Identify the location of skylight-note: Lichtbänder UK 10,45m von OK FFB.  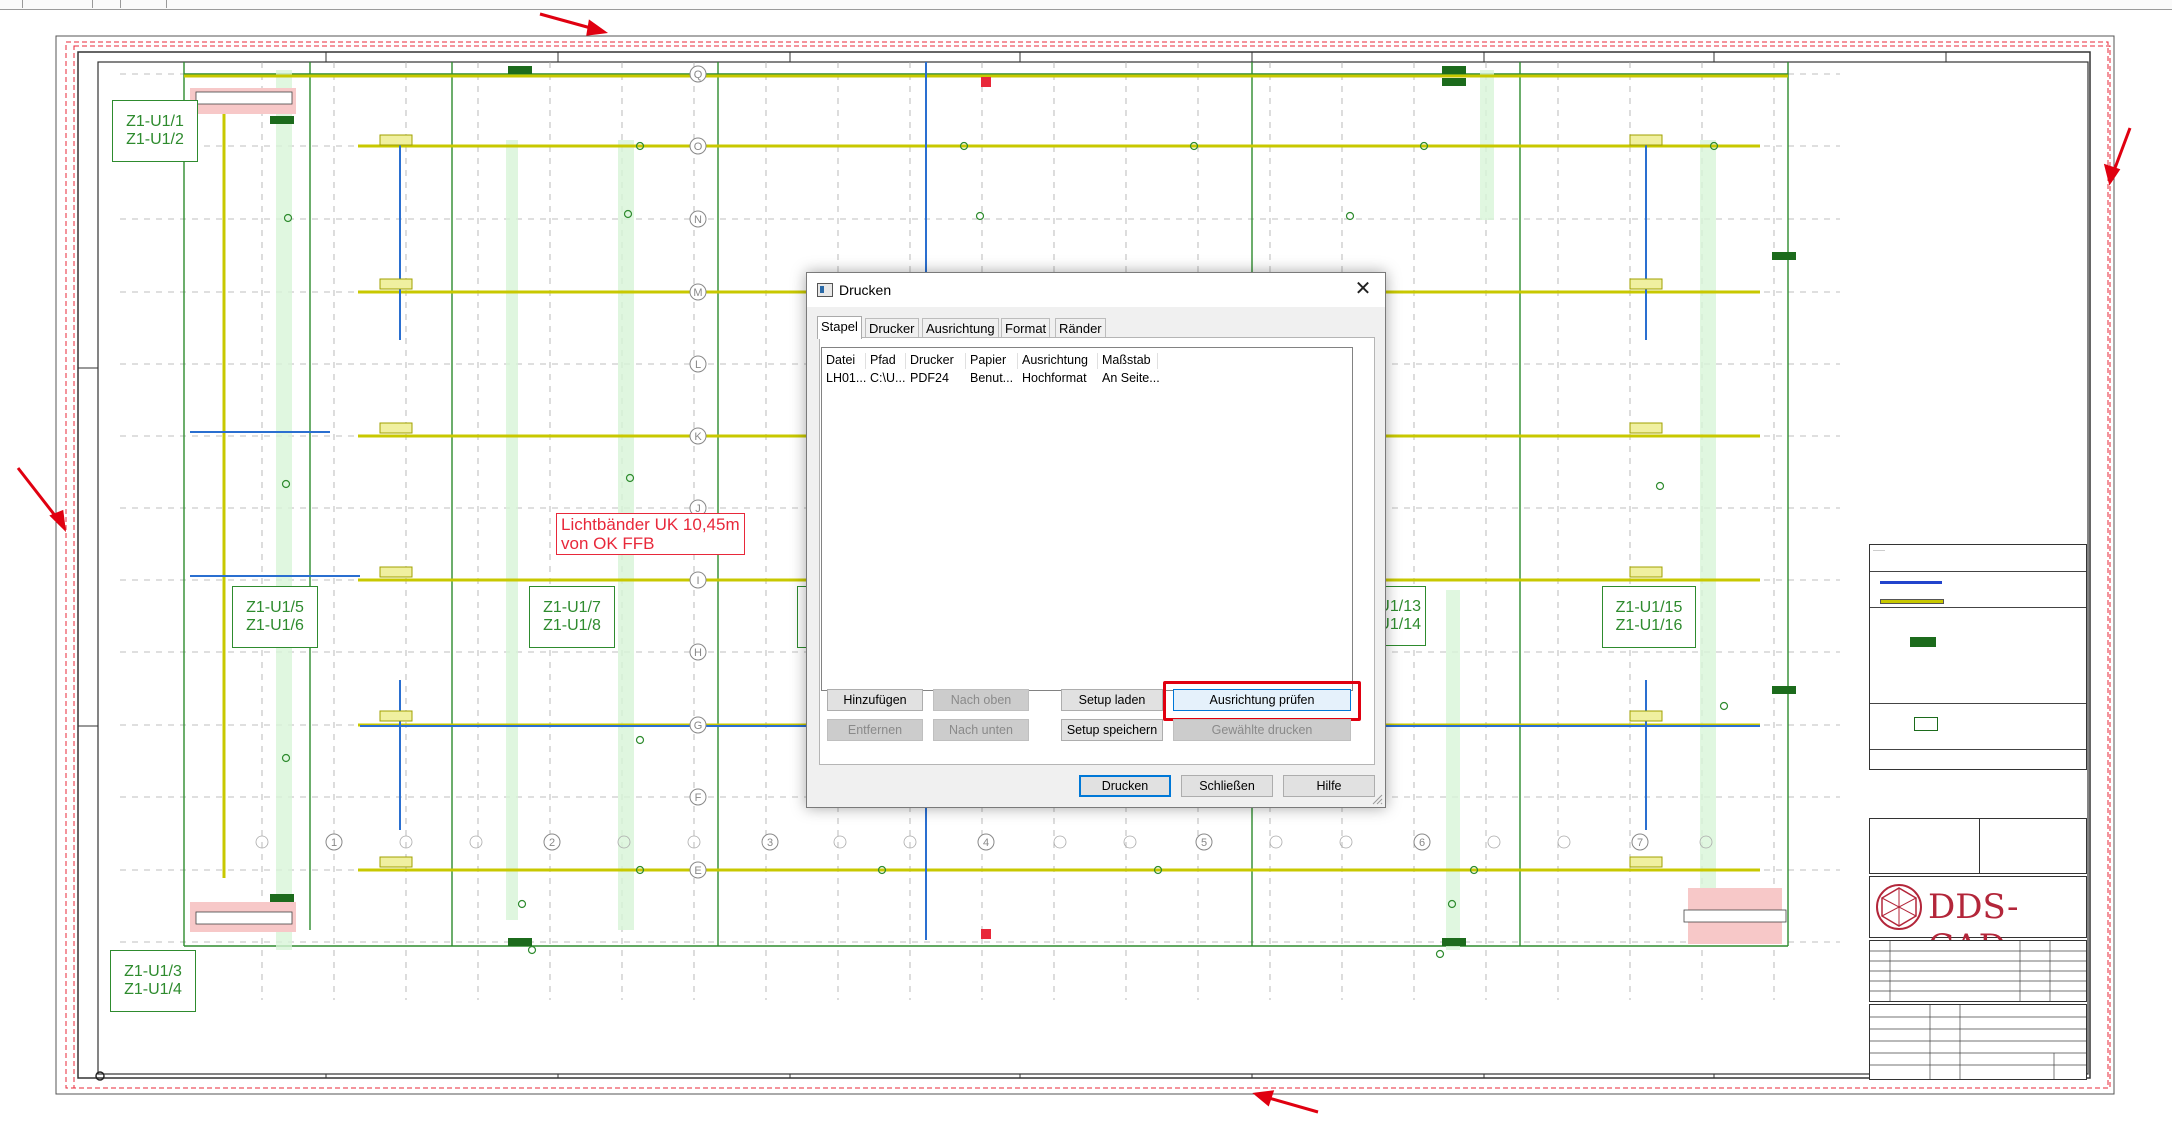
(650, 534).